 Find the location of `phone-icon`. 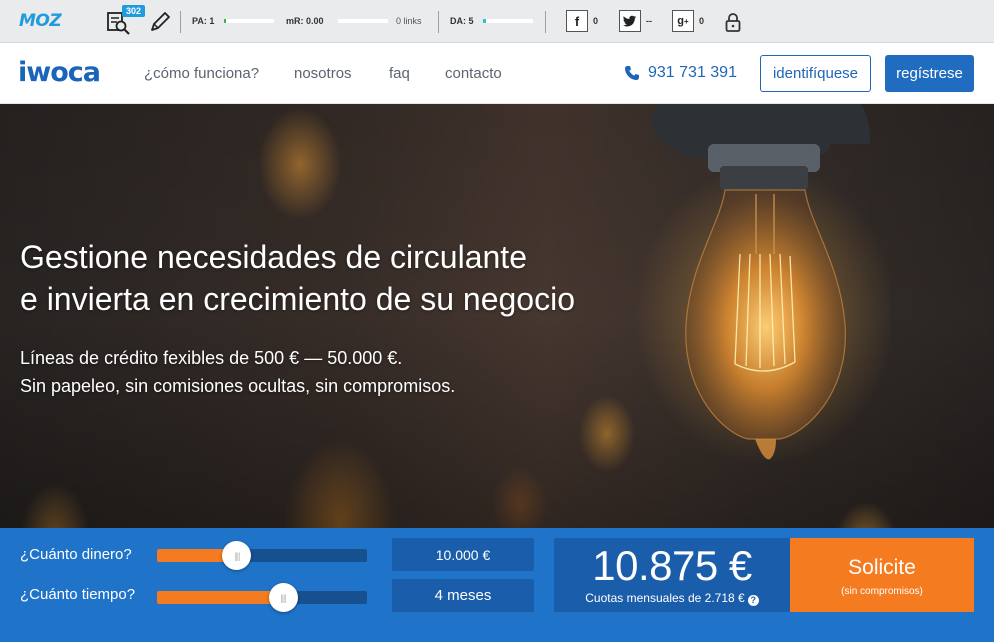

phone-icon is located at coordinates (632, 73).